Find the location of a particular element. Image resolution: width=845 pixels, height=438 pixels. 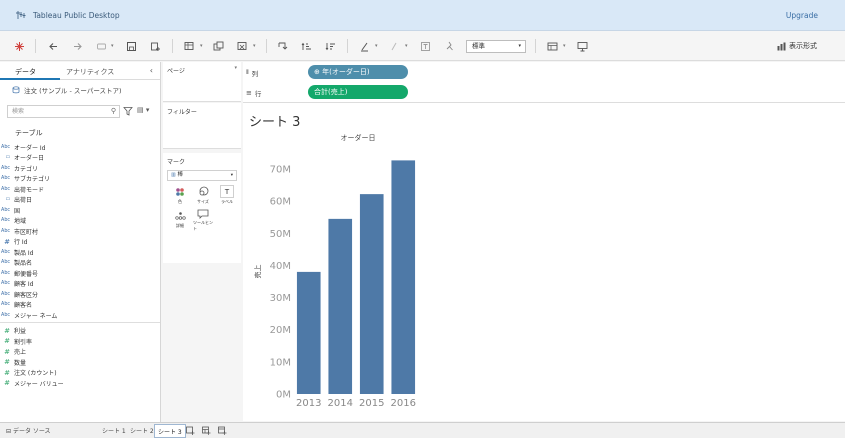

bar-2013 is located at coordinates (308, 332).